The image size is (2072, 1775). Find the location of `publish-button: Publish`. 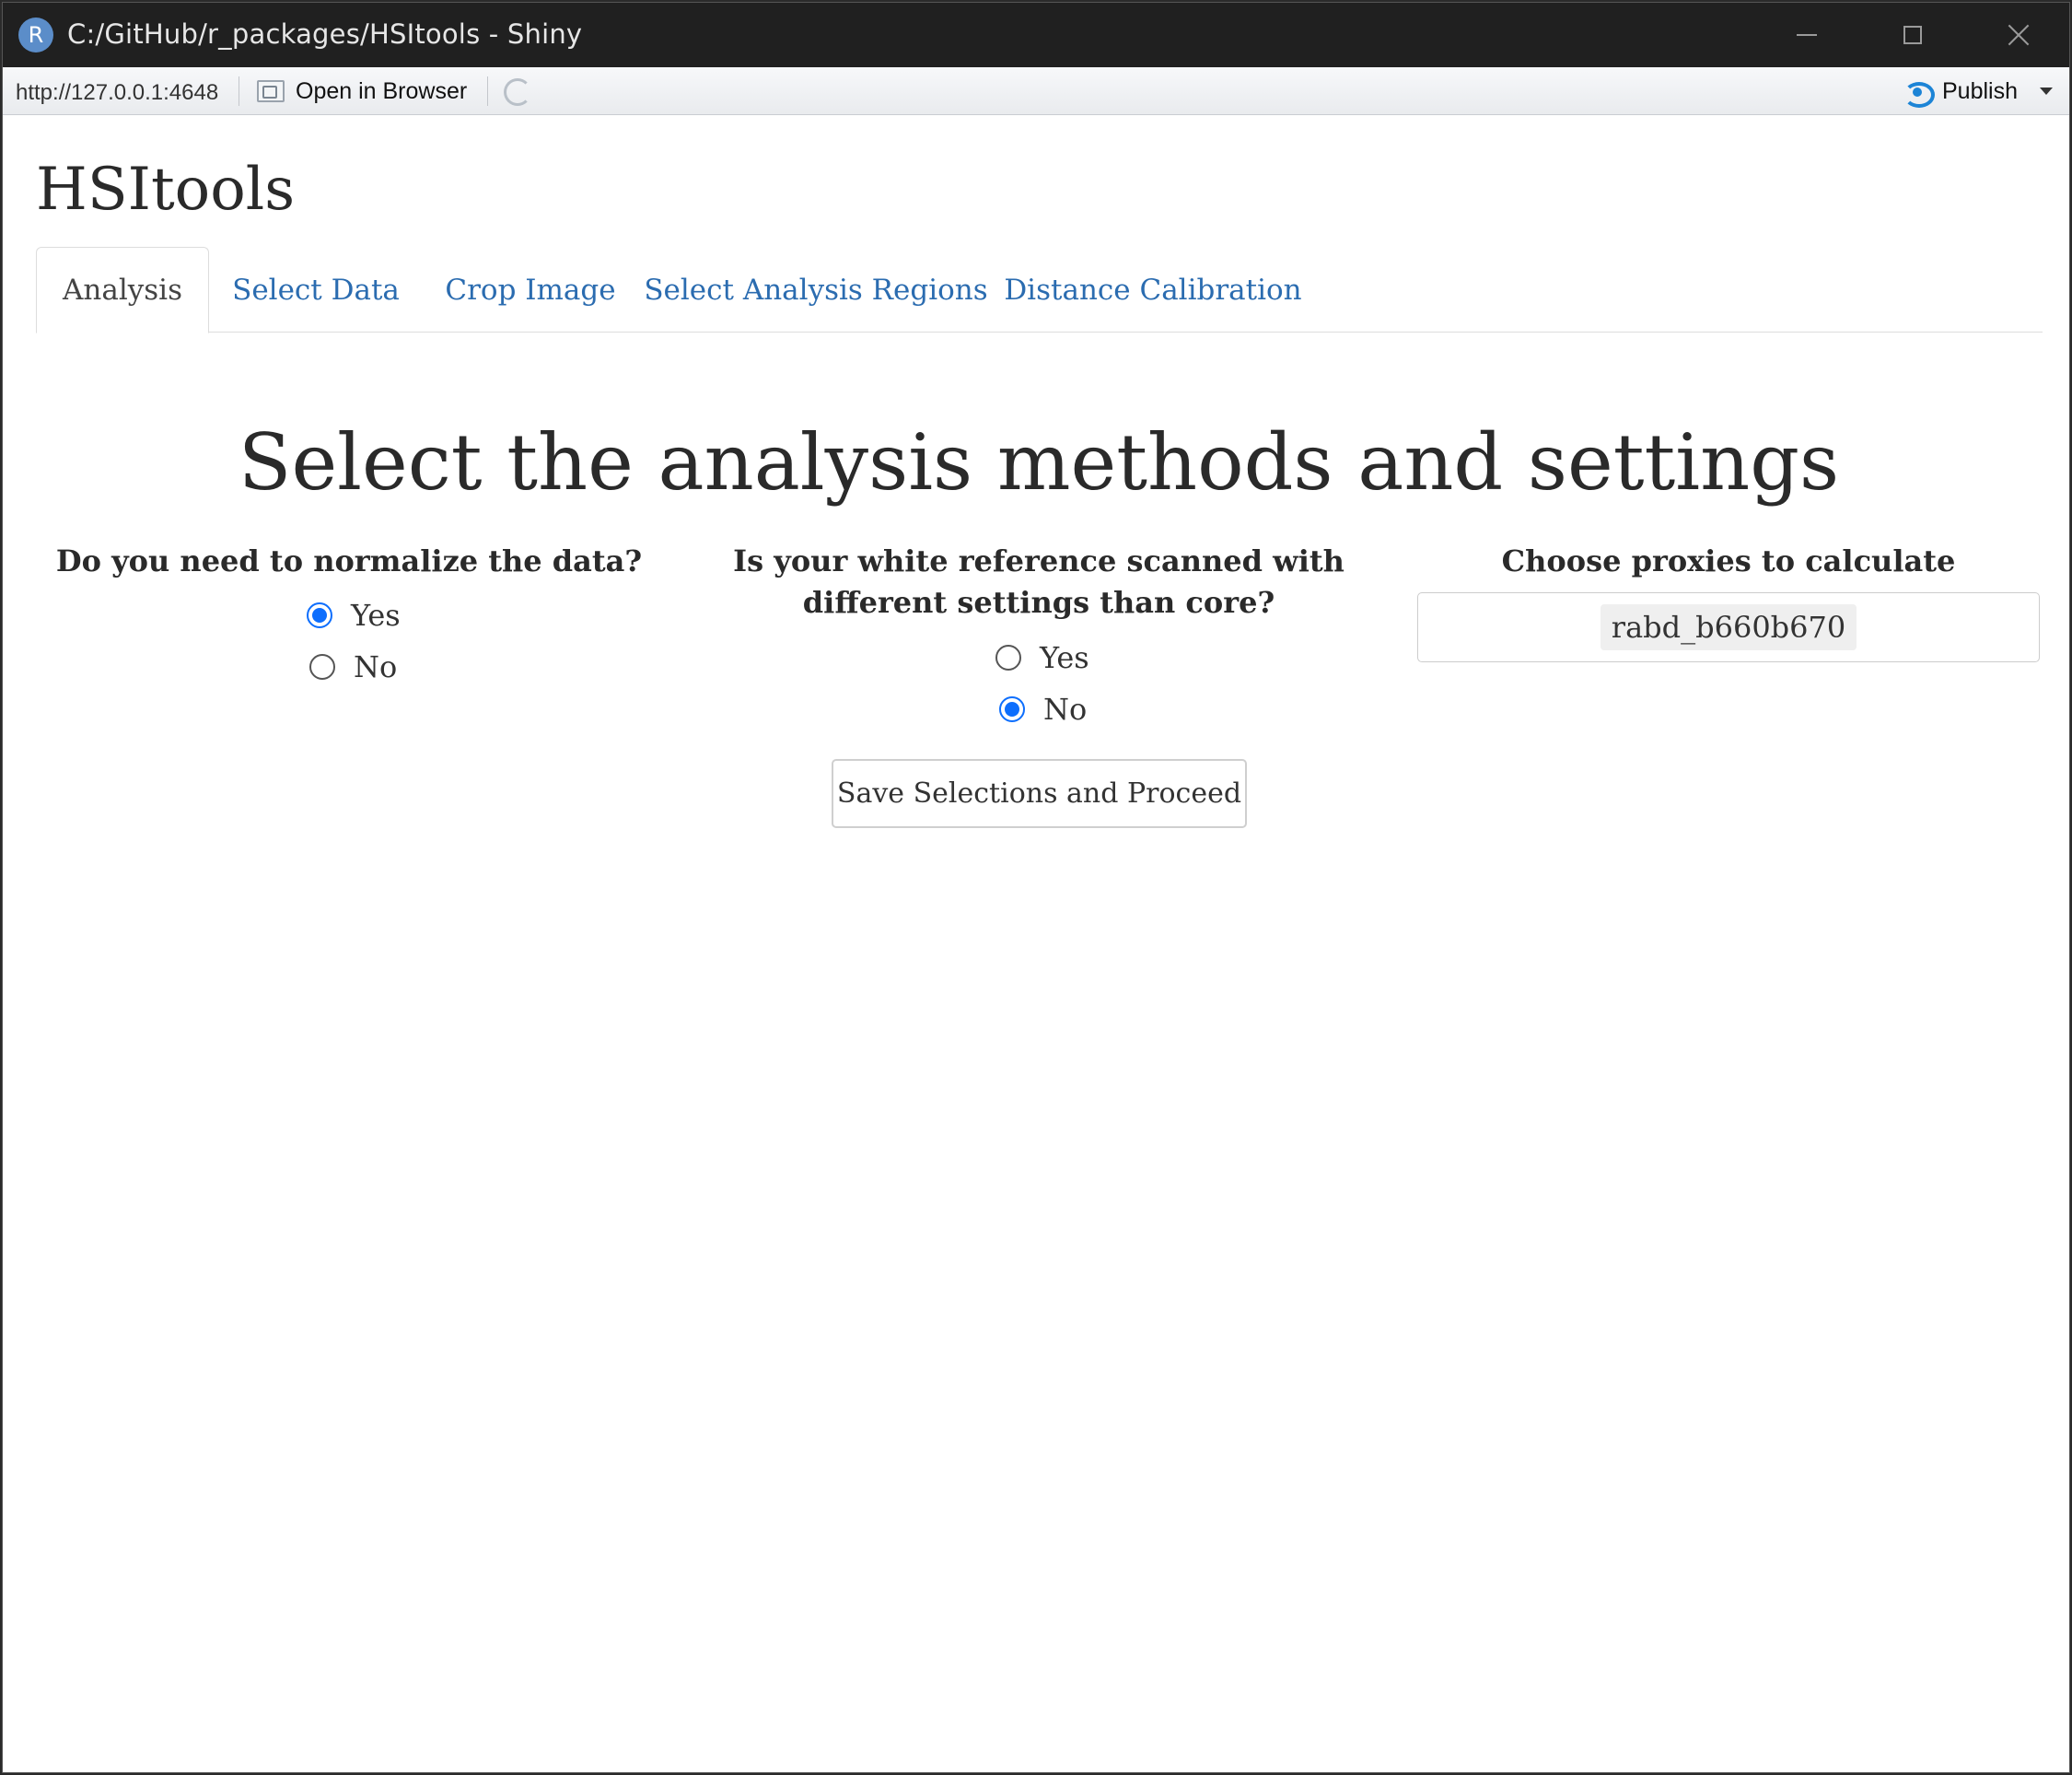

publish-button: Publish is located at coordinates (1977, 92).